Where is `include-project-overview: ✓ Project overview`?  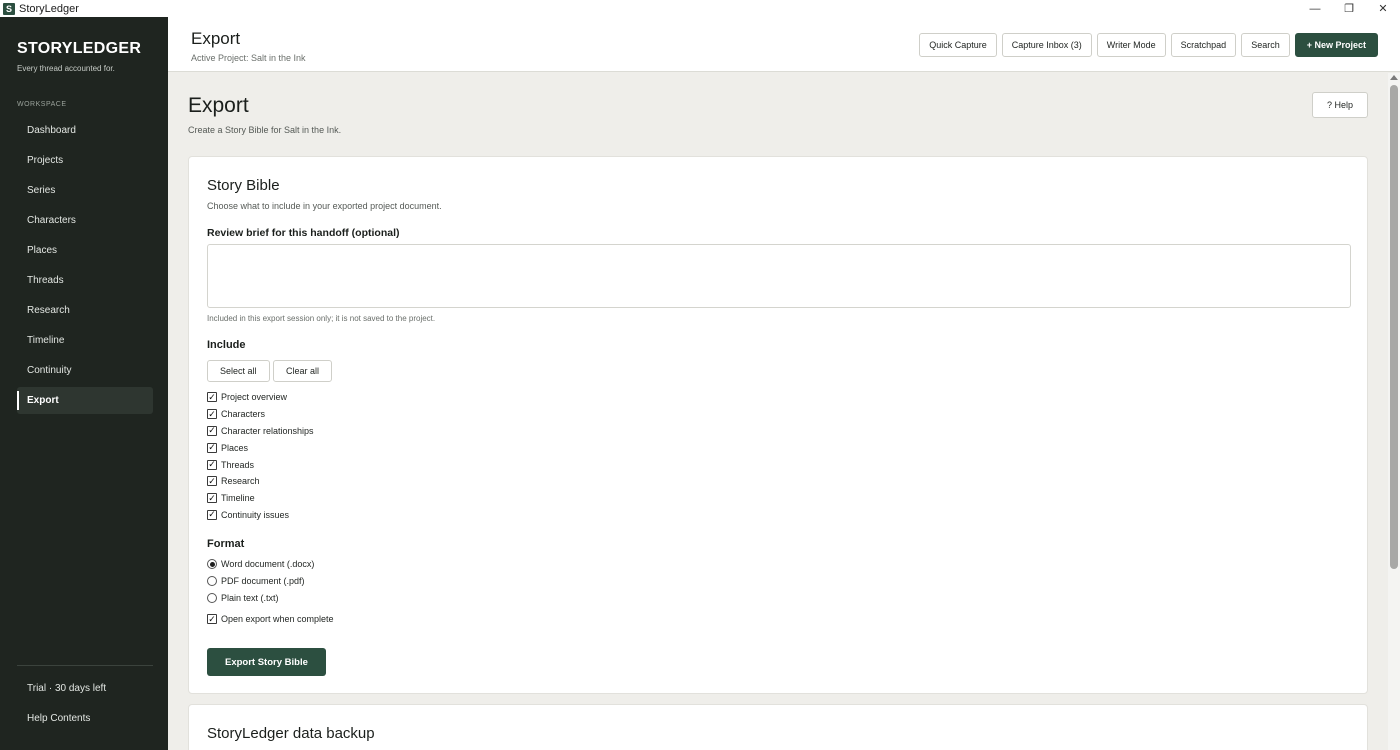
include-project-overview: ✓ Project overview is located at coordinates (260, 397).